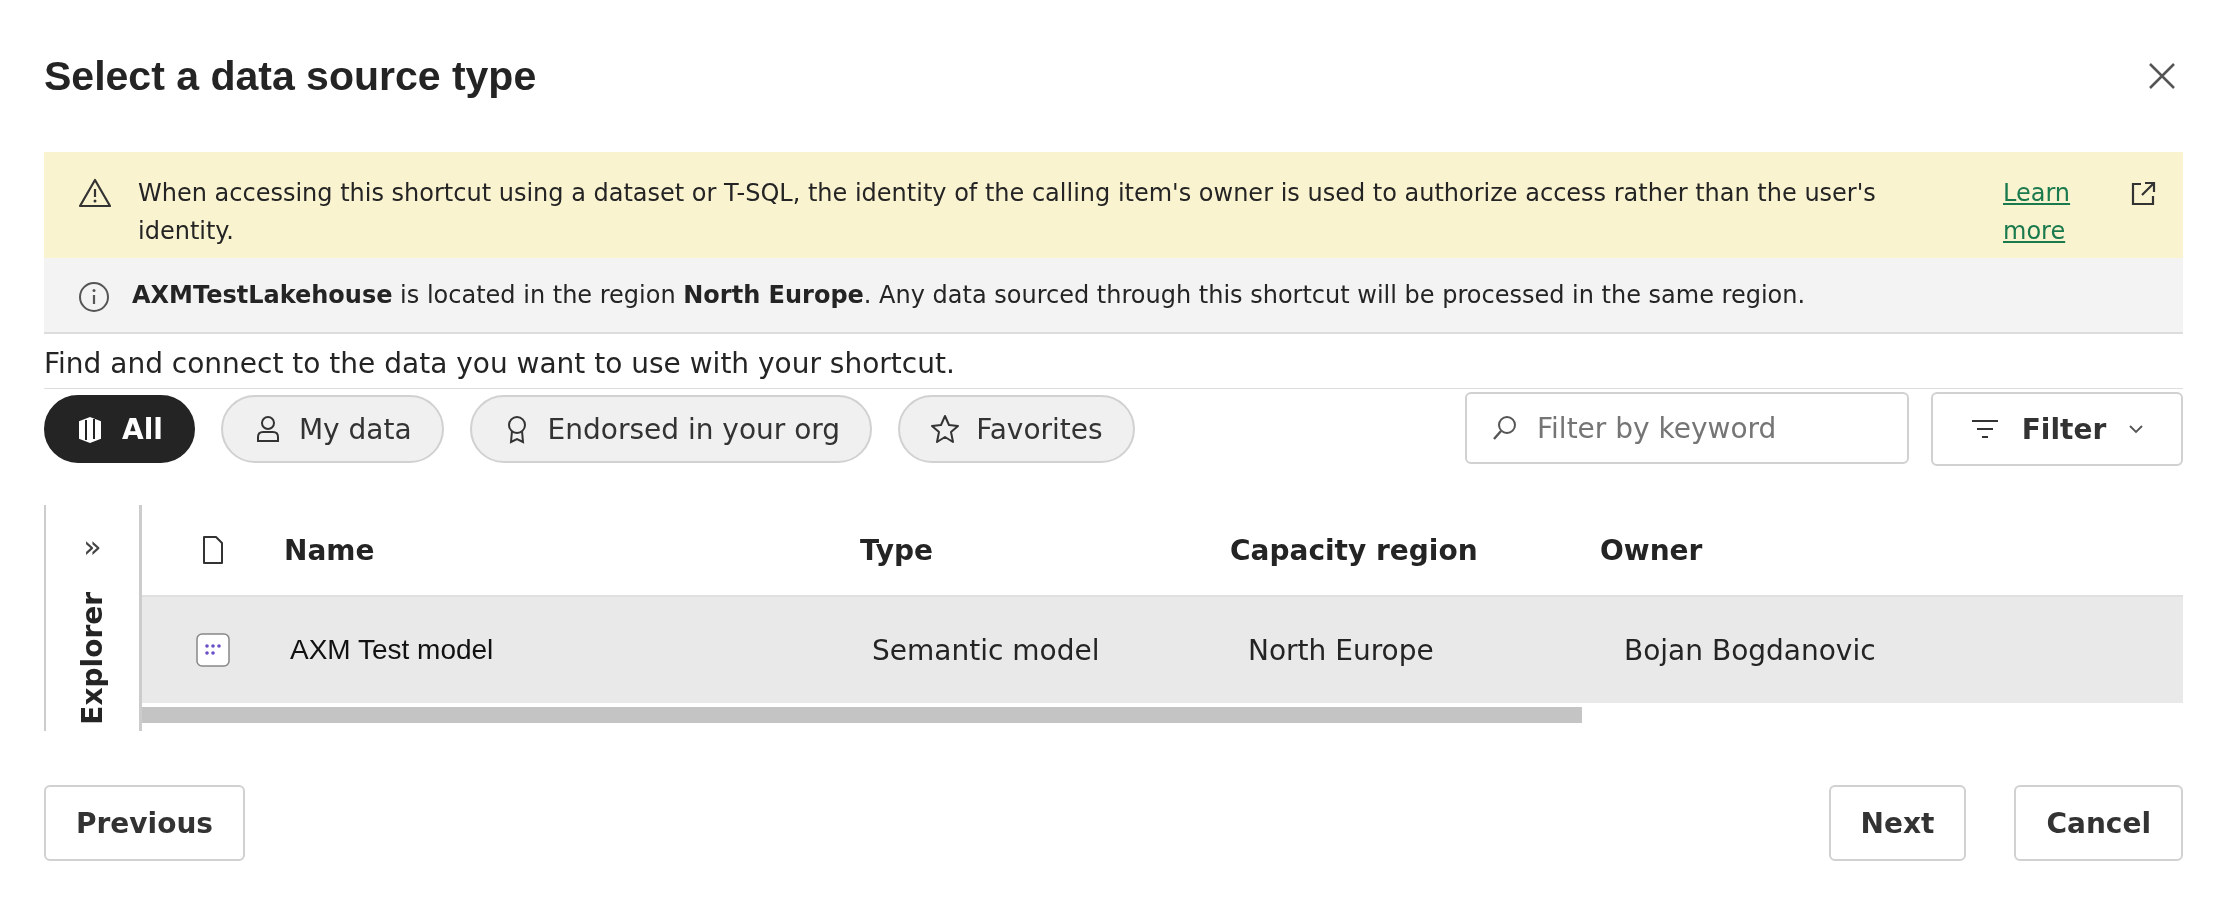  Describe the element at coordinates (2143, 194) in the screenshot. I see `external-link-icon` at that location.